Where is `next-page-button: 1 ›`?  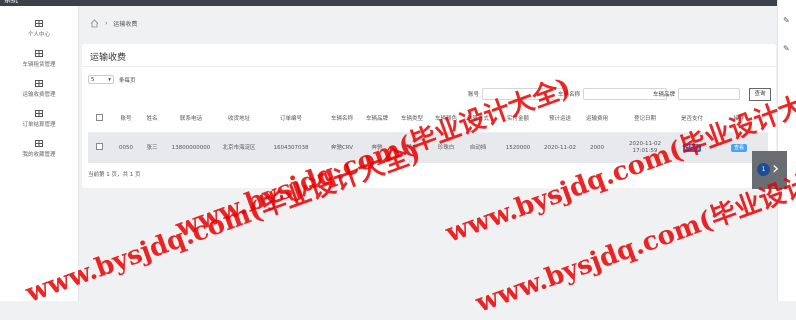
next-page-button: 1 › is located at coordinates (769, 170).